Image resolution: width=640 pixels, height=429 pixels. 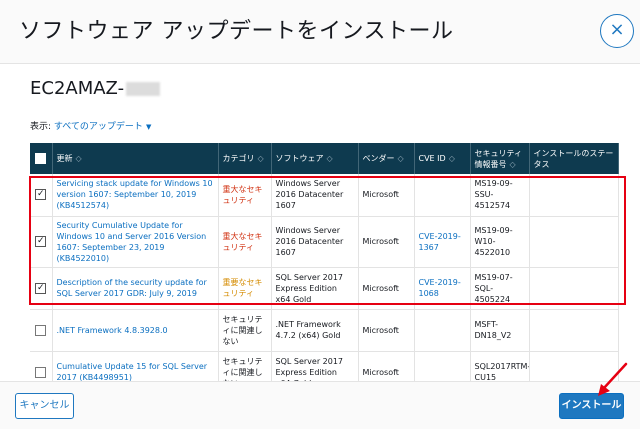 I want to click on filter-control: 表示: すべてのアップデート ▼, so click(x=90, y=125).